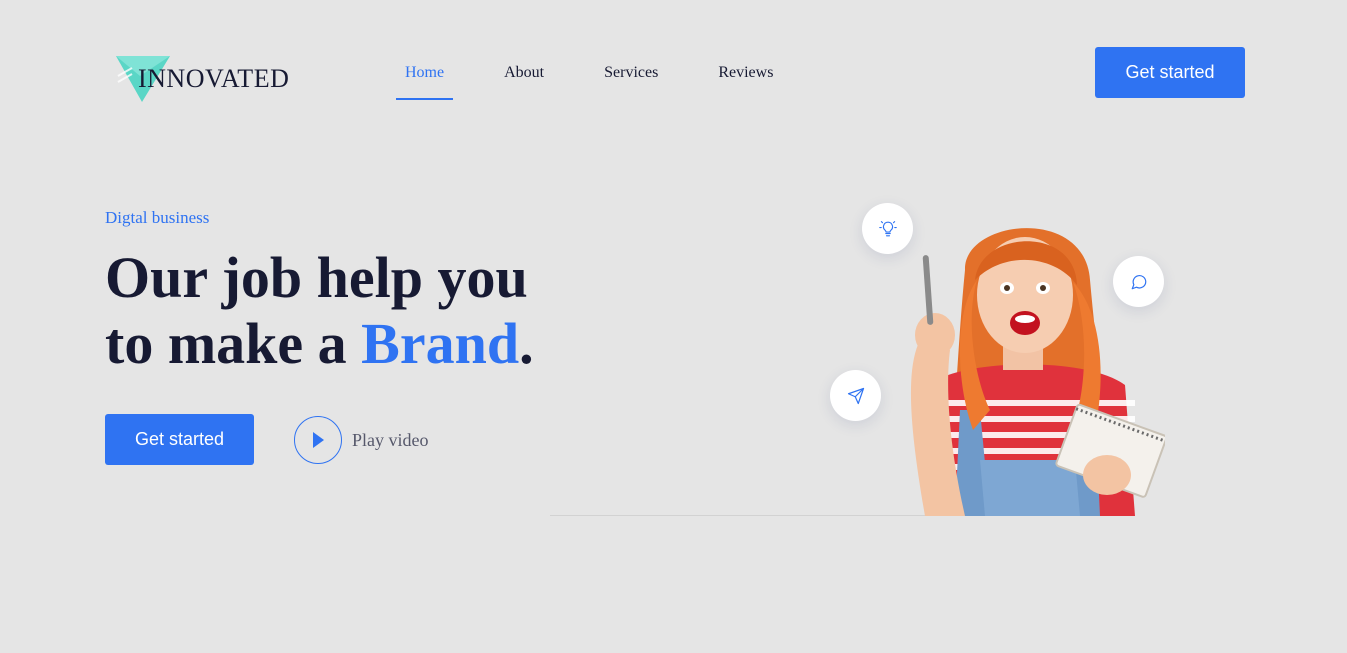  What do you see at coordinates (233, 343) in the screenshot?
I see `headline-line-2-prefix: to make a` at bounding box center [233, 343].